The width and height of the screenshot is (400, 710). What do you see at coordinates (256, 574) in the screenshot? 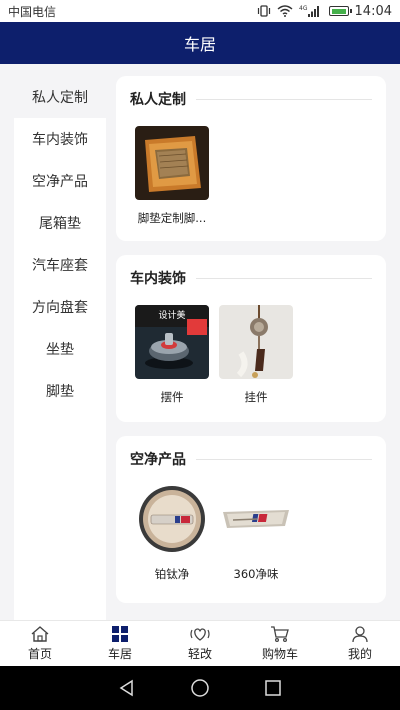
I see `product-name: 360净味` at bounding box center [256, 574].